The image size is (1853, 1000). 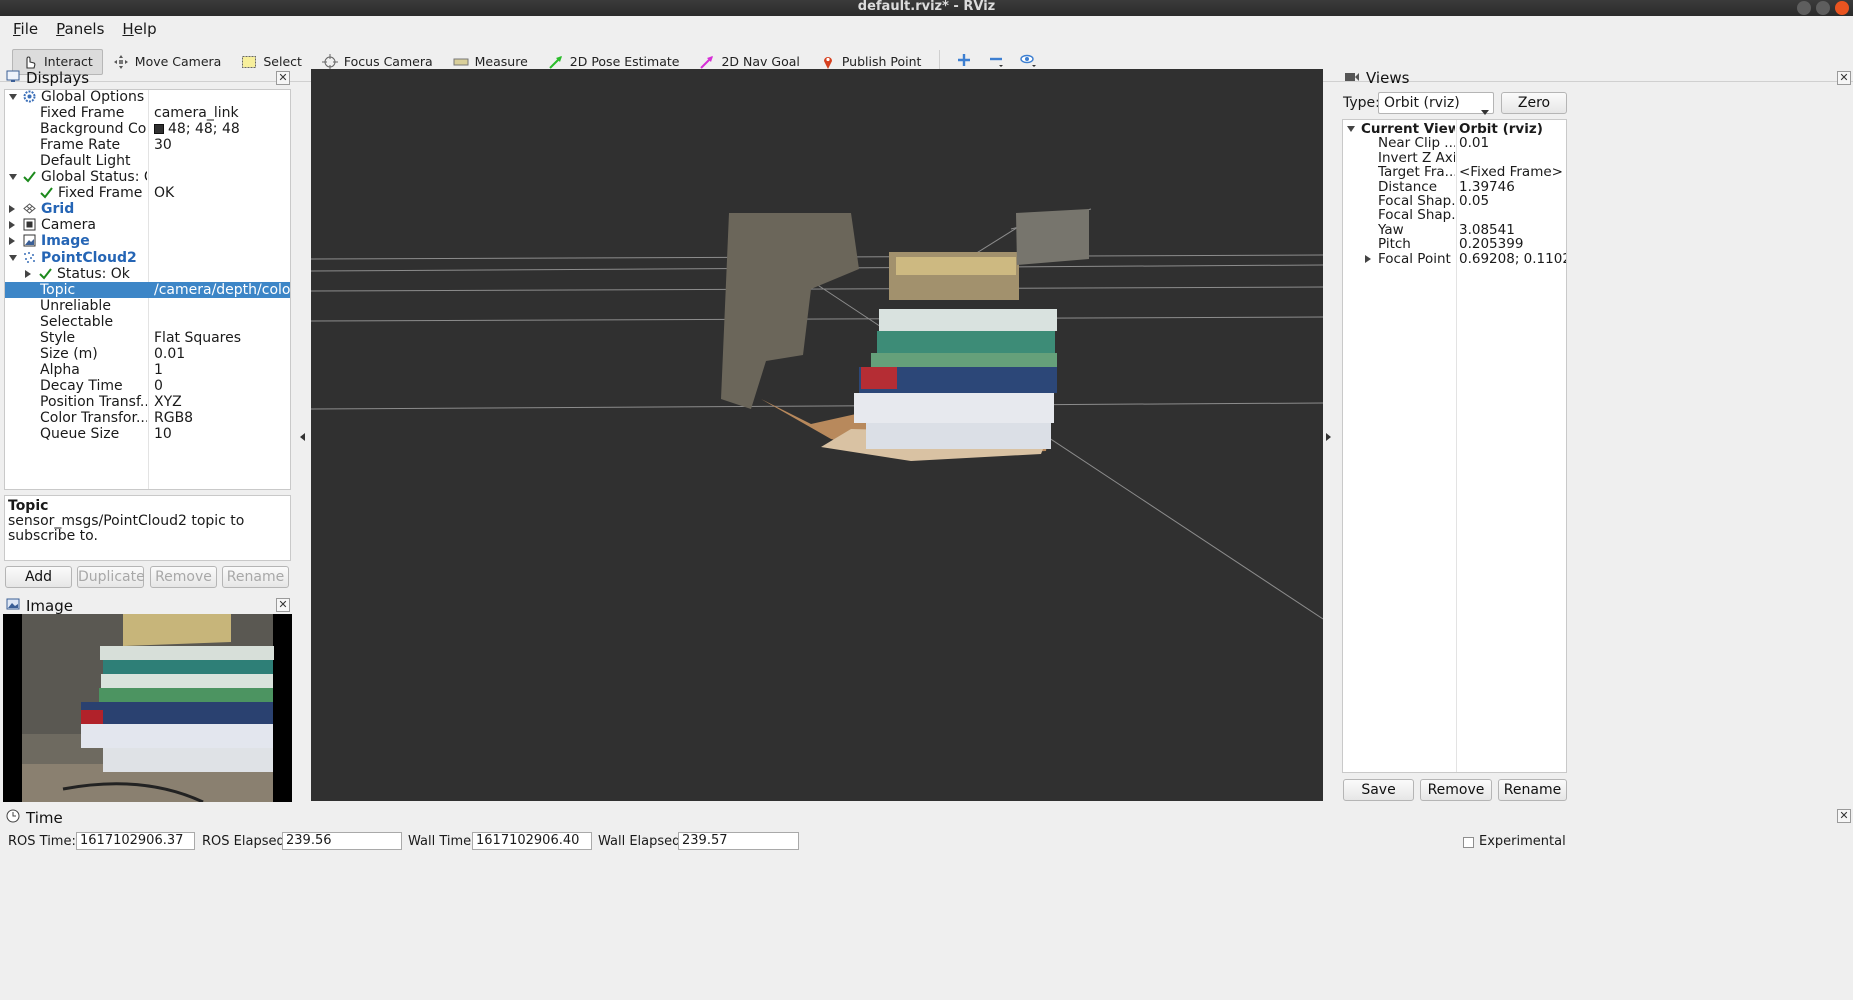 What do you see at coordinates (80, 29) in the screenshot?
I see `menu-panels: Panels` at bounding box center [80, 29].